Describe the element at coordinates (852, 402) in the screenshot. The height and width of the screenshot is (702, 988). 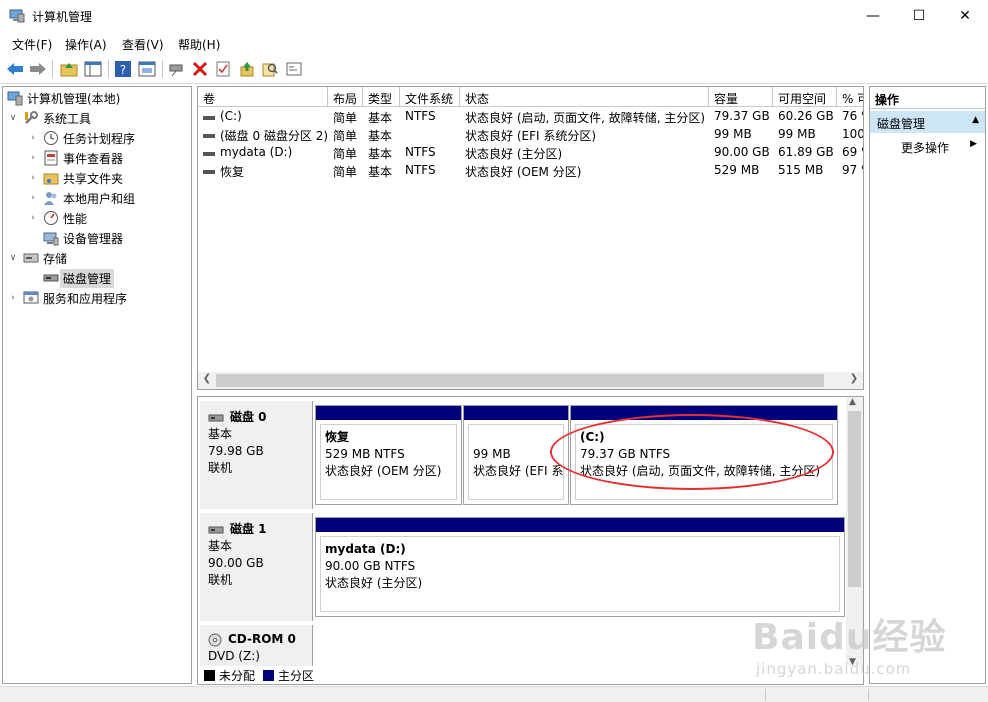
I see `scroll-up-icon: ▲` at that location.